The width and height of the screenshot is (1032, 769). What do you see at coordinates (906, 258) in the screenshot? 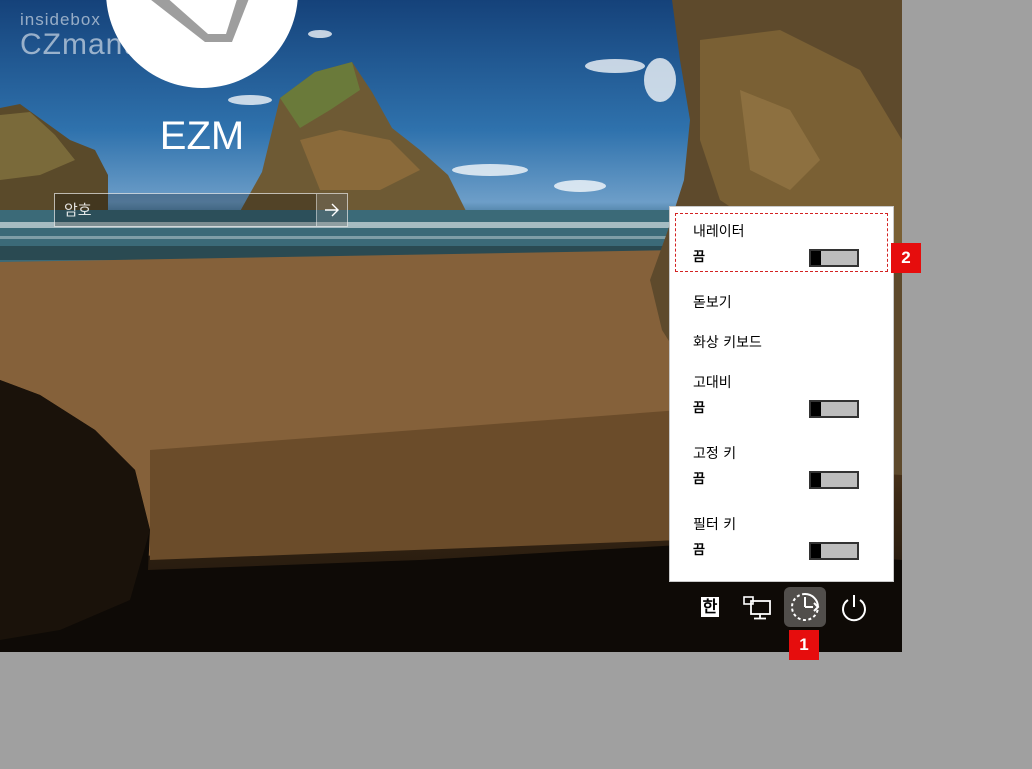
I see `callout-badge-2: 2` at bounding box center [906, 258].